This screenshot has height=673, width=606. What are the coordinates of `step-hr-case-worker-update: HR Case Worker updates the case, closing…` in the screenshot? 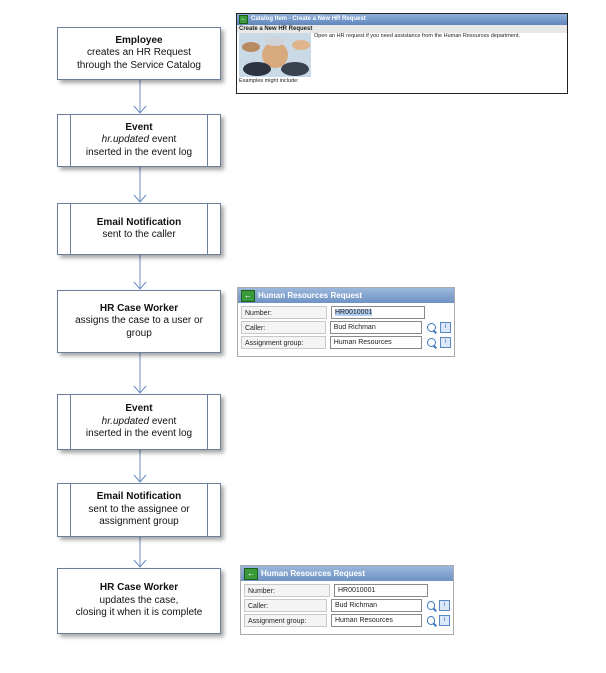 It's located at (139, 601).